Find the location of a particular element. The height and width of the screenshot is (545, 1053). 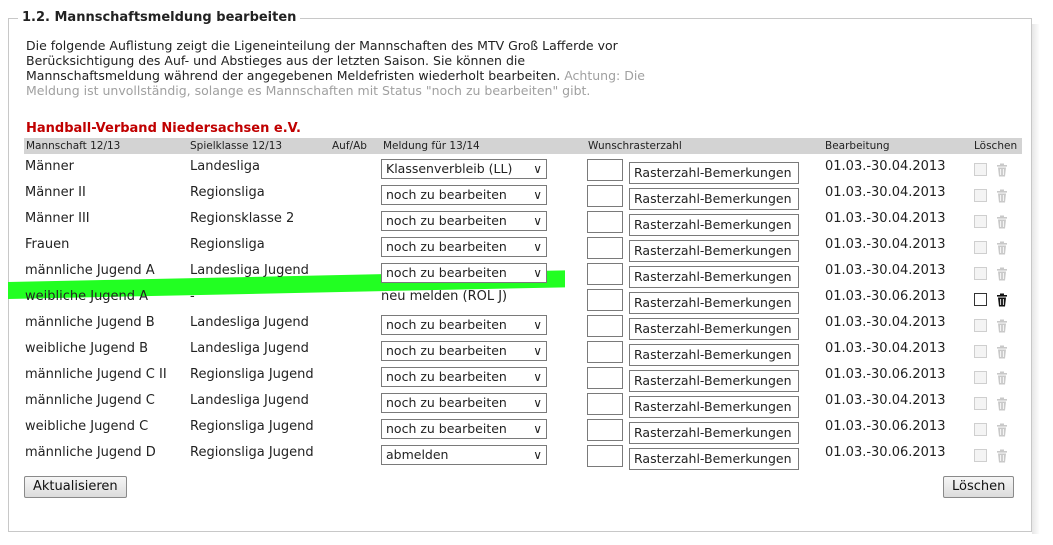

team-name: männliche Jugend B is located at coordinates (90, 322).